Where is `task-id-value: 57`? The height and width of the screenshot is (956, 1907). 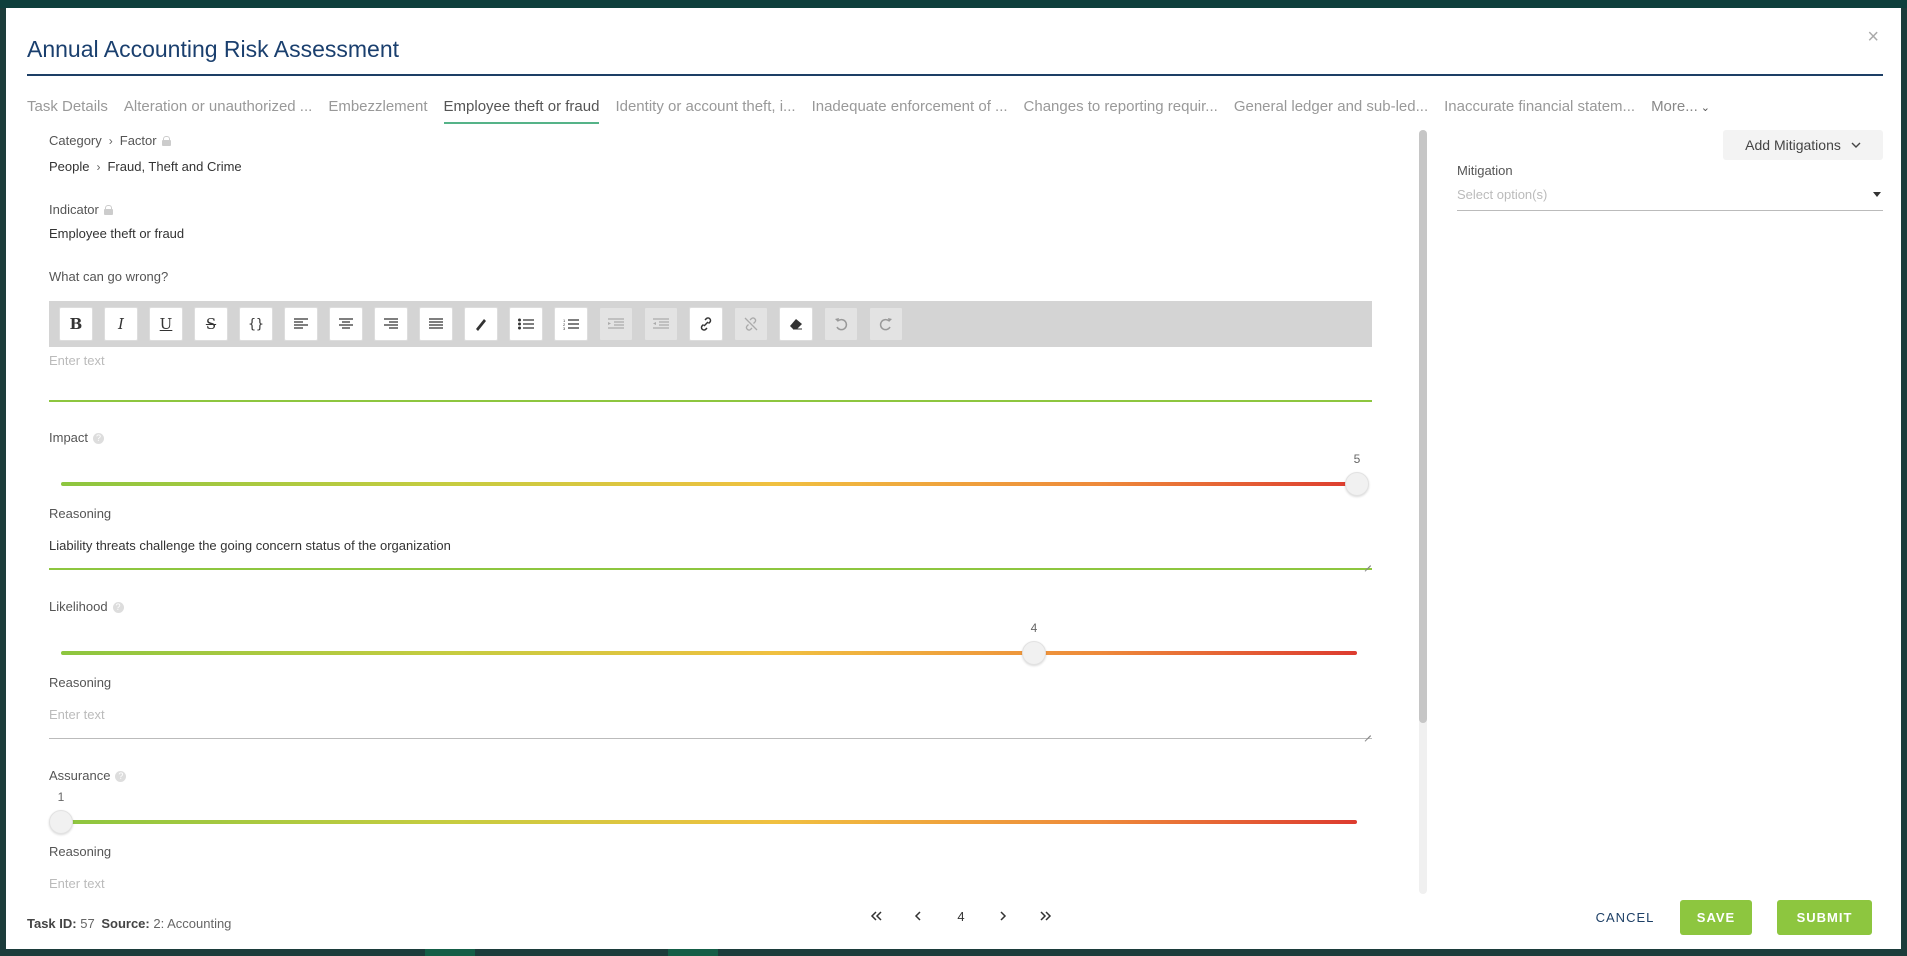 task-id-value: 57 is located at coordinates (87, 923).